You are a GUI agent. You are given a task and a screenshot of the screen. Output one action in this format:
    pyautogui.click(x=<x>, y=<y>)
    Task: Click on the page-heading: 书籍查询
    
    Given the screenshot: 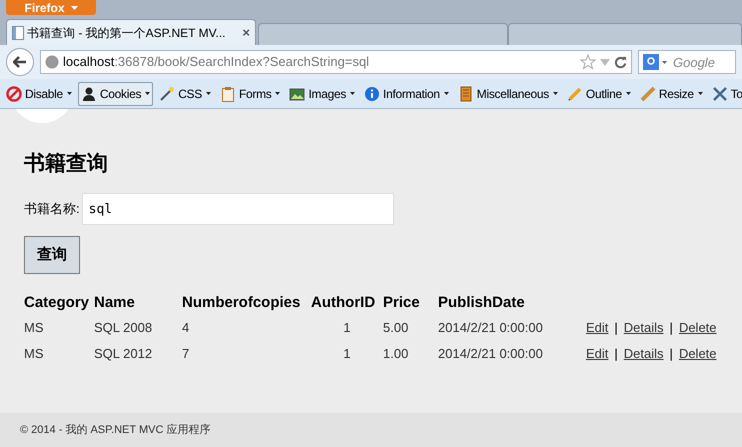 What is the action you would take?
    pyautogui.click(x=66, y=163)
    